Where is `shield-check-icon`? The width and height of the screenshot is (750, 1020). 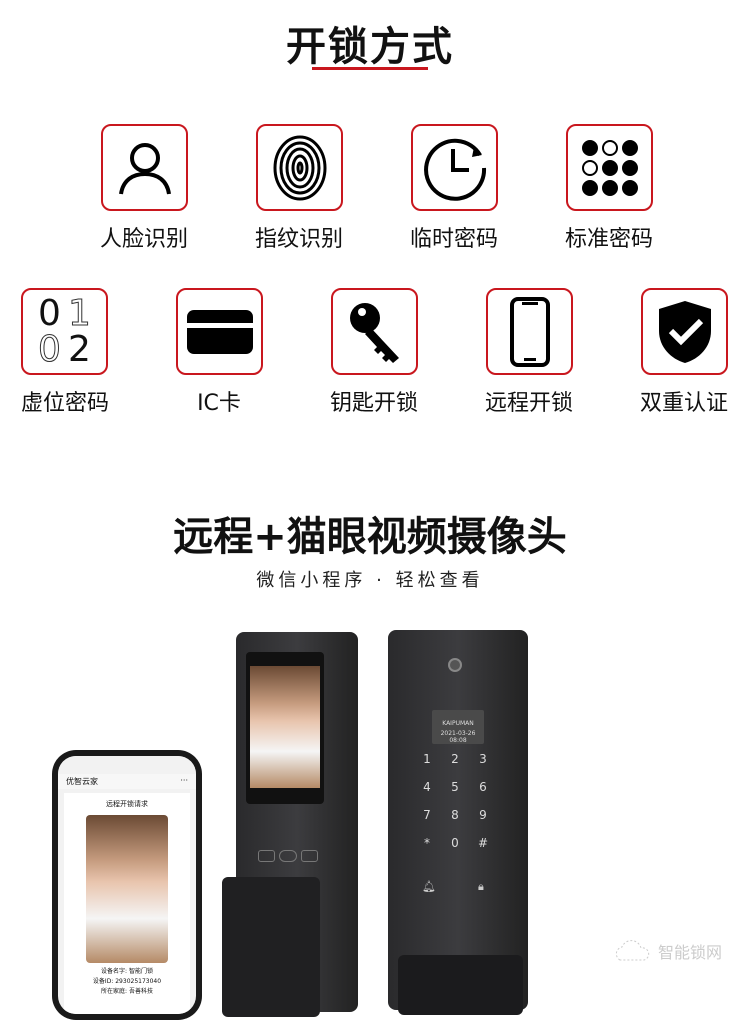 shield-check-icon is located at coordinates (684, 331).